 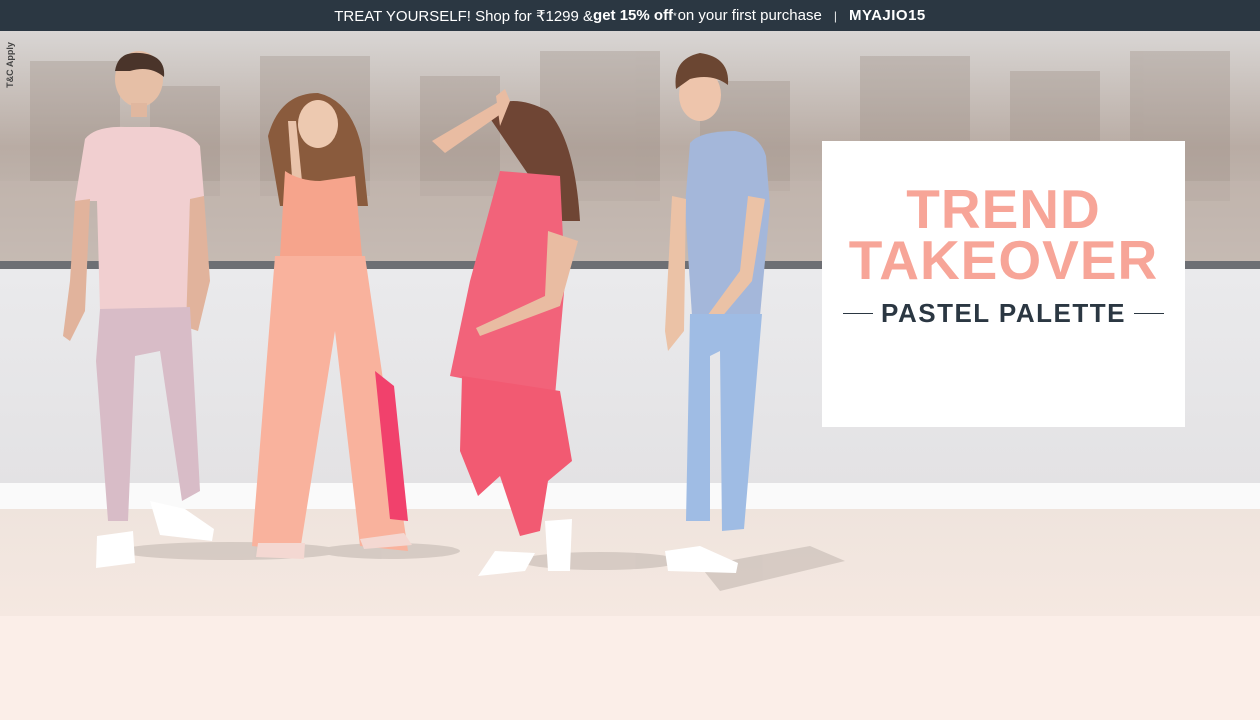 I want to click on offer-discount: get 15% off, so click(x=633, y=15).